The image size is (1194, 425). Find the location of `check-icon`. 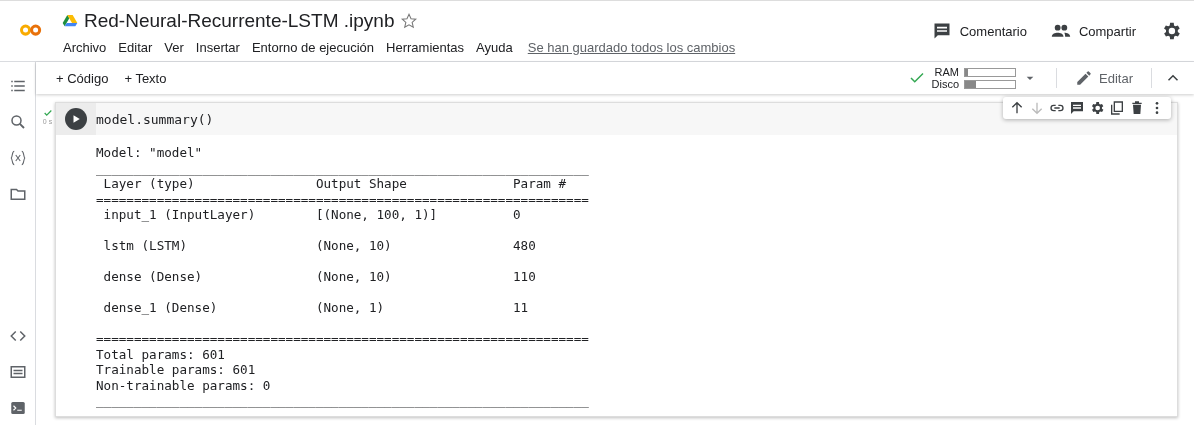

check-icon is located at coordinates (47, 113).